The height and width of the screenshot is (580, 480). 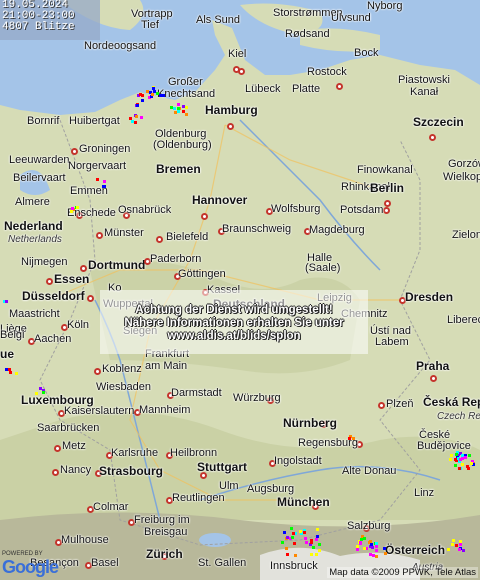 I want to click on city-label: Maastricht, so click(x=34, y=314).